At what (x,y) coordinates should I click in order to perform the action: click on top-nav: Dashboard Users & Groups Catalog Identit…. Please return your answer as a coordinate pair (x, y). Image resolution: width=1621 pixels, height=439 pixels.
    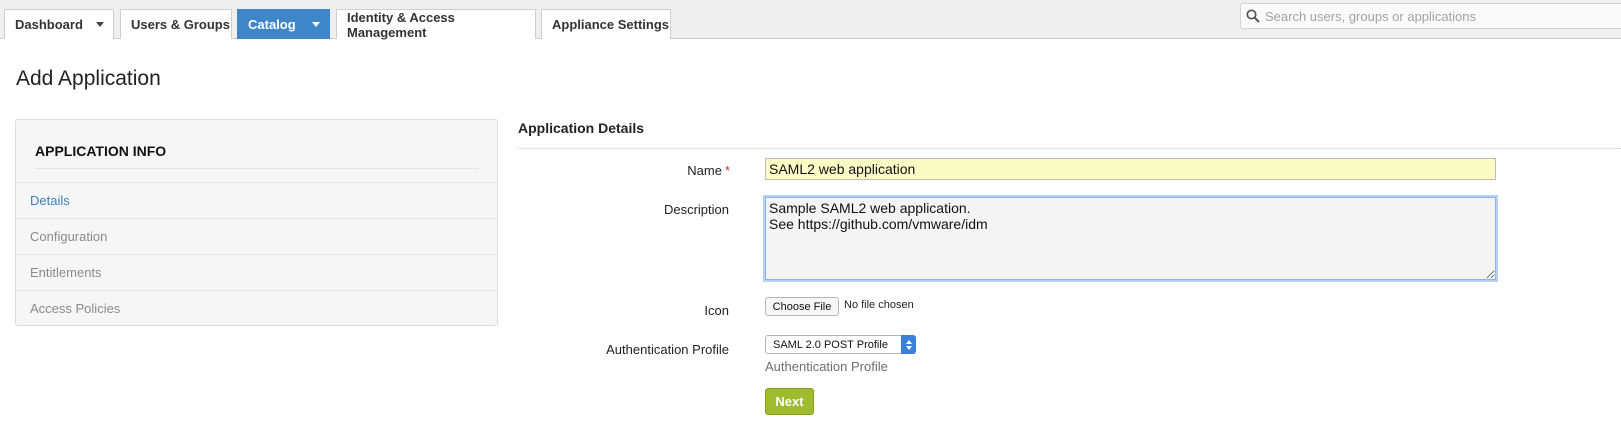
    Looking at the image, I should click on (810, 20).